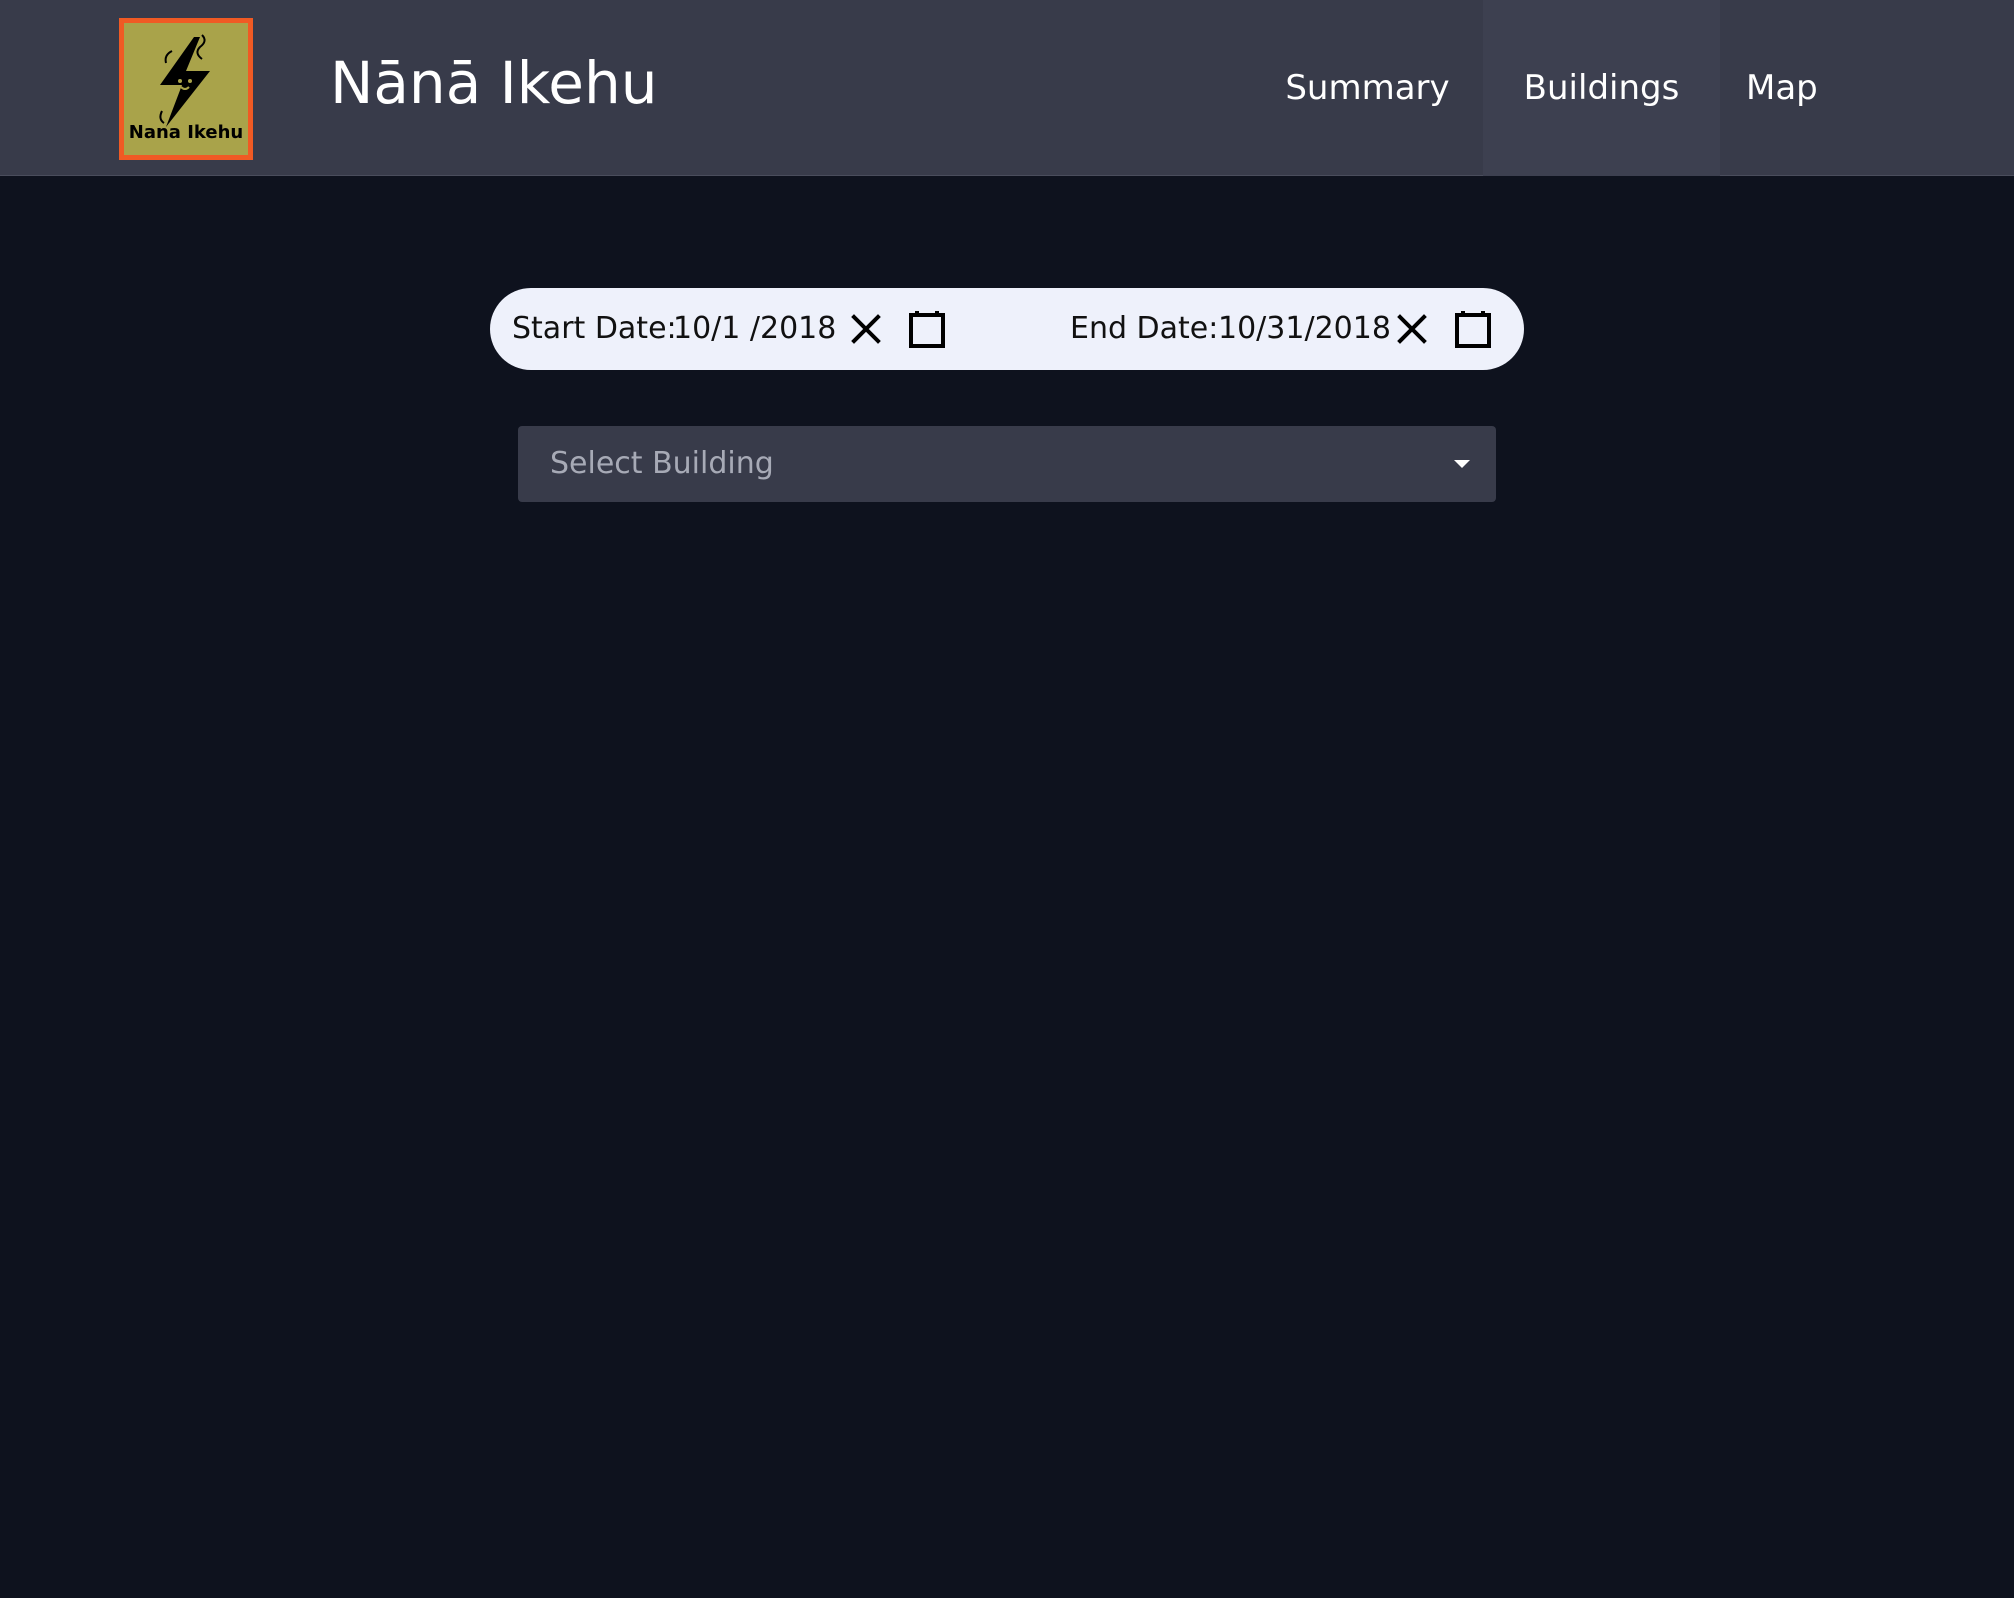 This screenshot has height=1598, width=2014. What do you see at coordinates (1144, 328) in the screenshot?
I see `end-date-label: End Date:` at bounding box center [1144, 328].